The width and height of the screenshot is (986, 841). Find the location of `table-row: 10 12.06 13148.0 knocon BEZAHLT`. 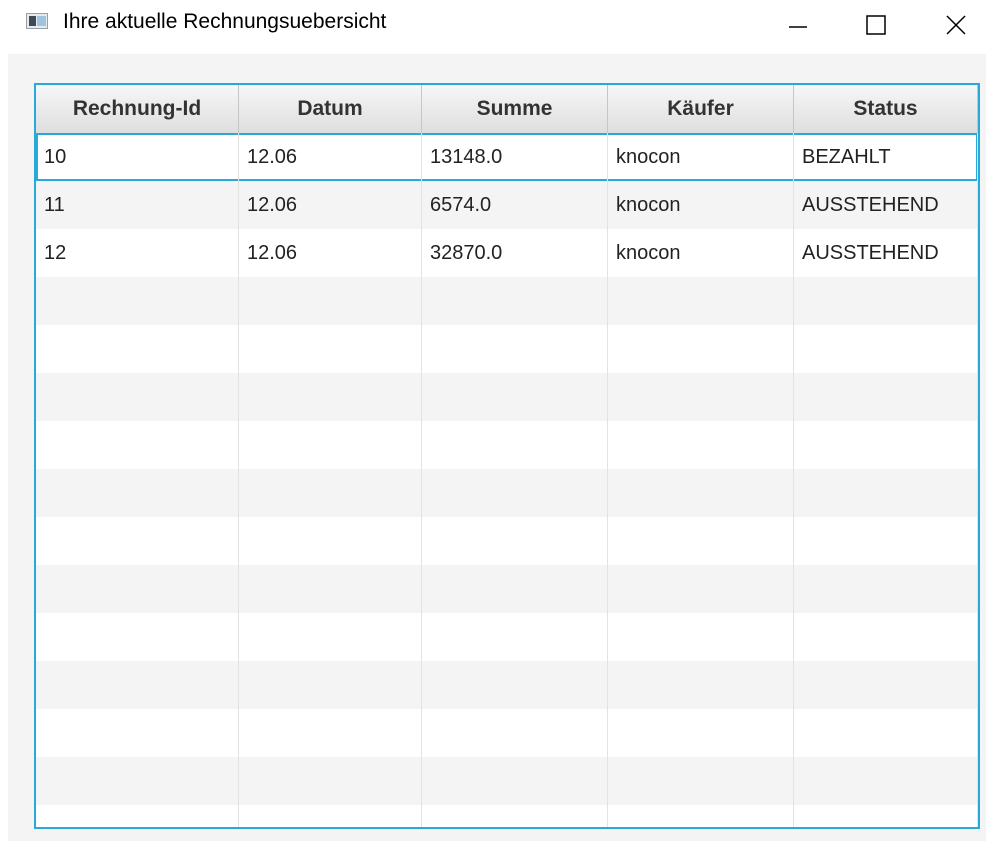

table-row: 10 12.06 13148.0 knocon BEZAHLT is located at coordinates (507, 157).